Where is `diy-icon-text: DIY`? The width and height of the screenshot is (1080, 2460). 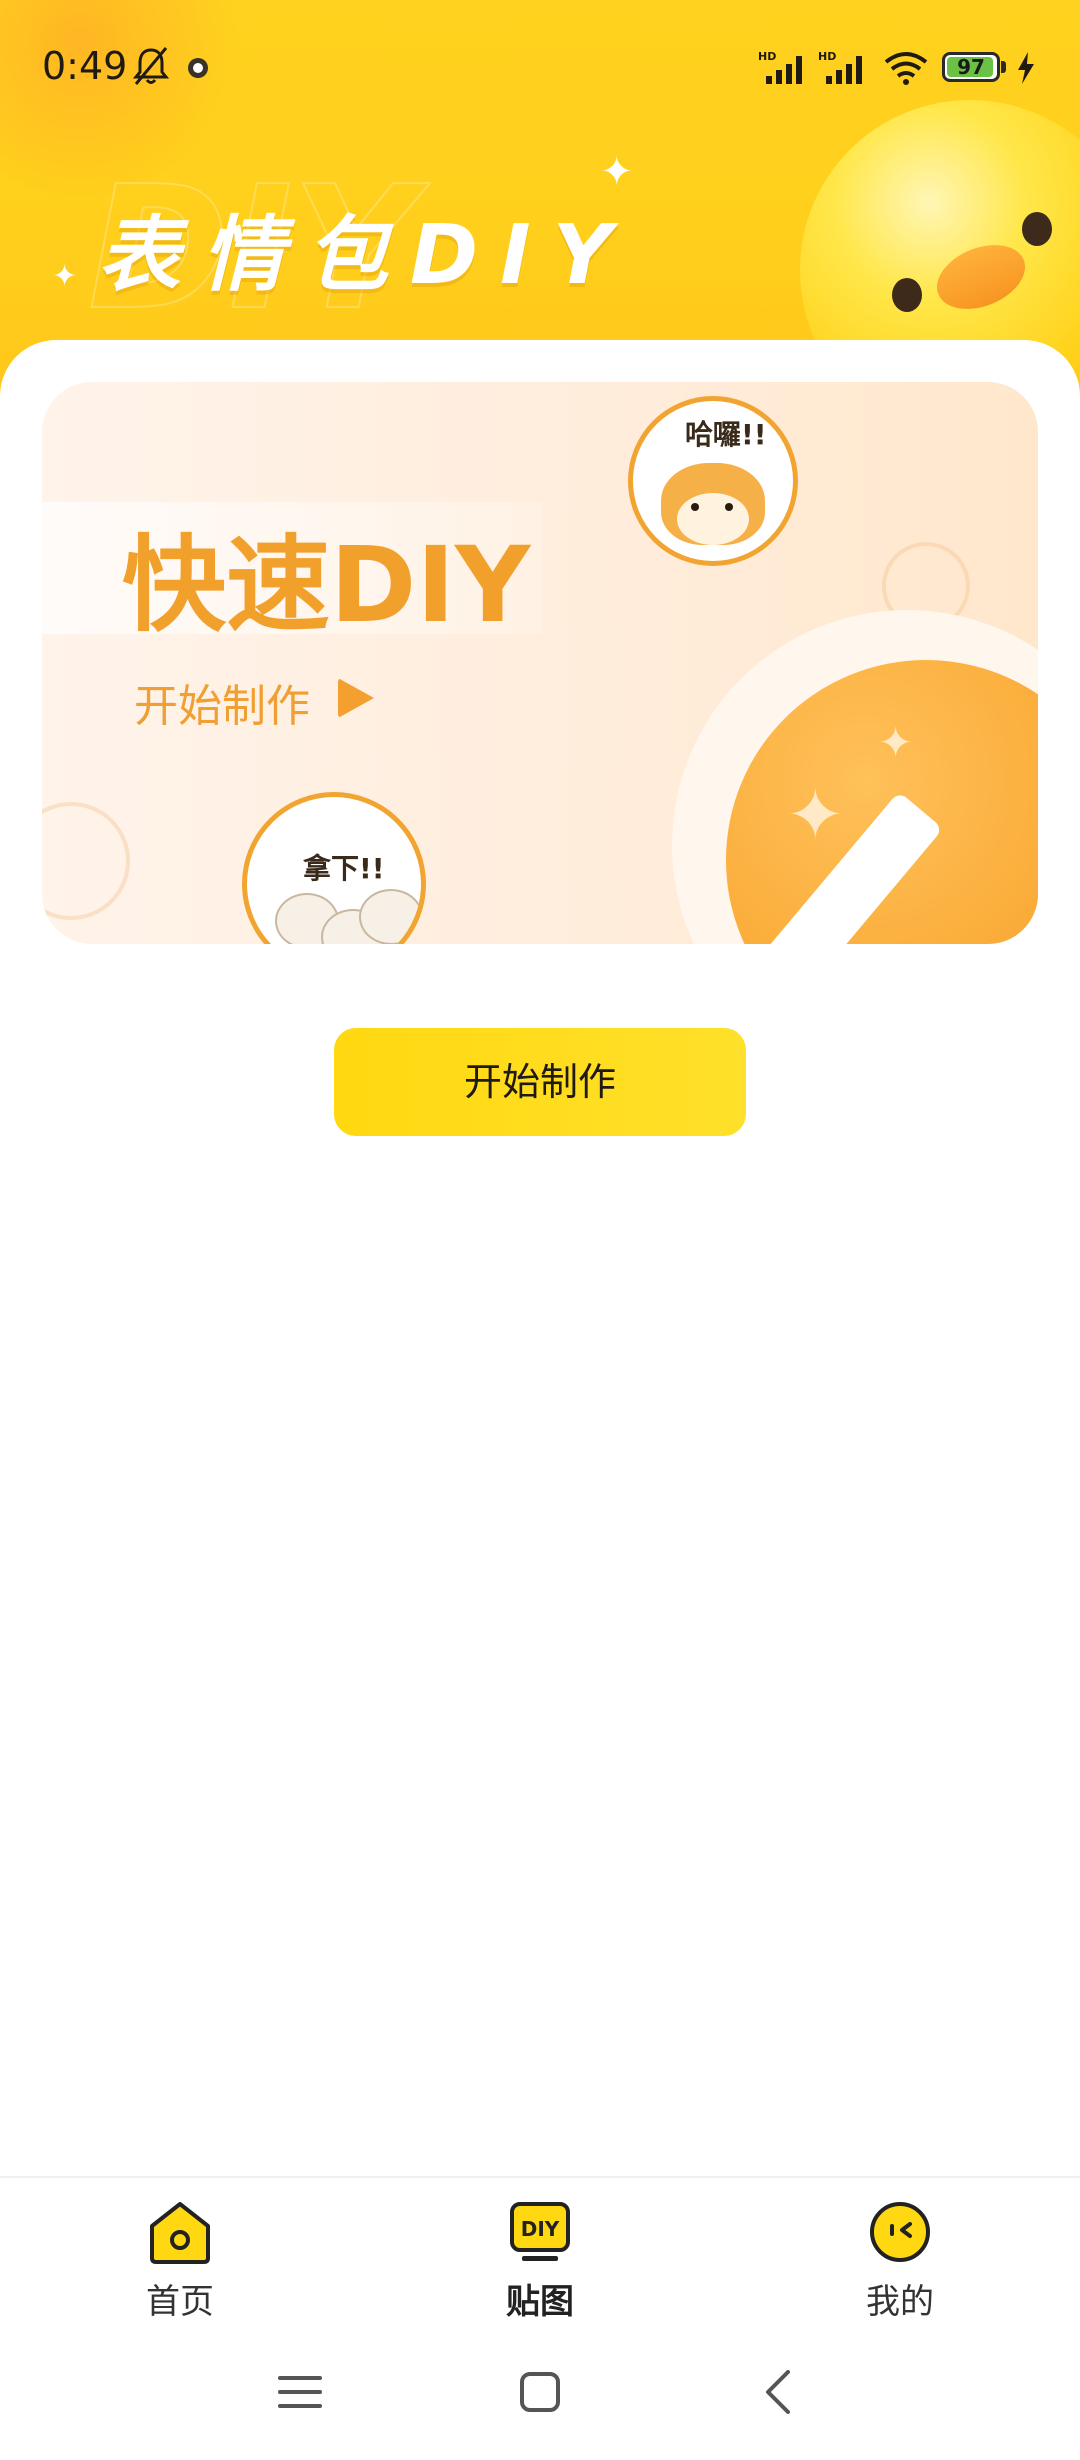
diy-icon-text: DIY is located at coordinates (540, 2229).